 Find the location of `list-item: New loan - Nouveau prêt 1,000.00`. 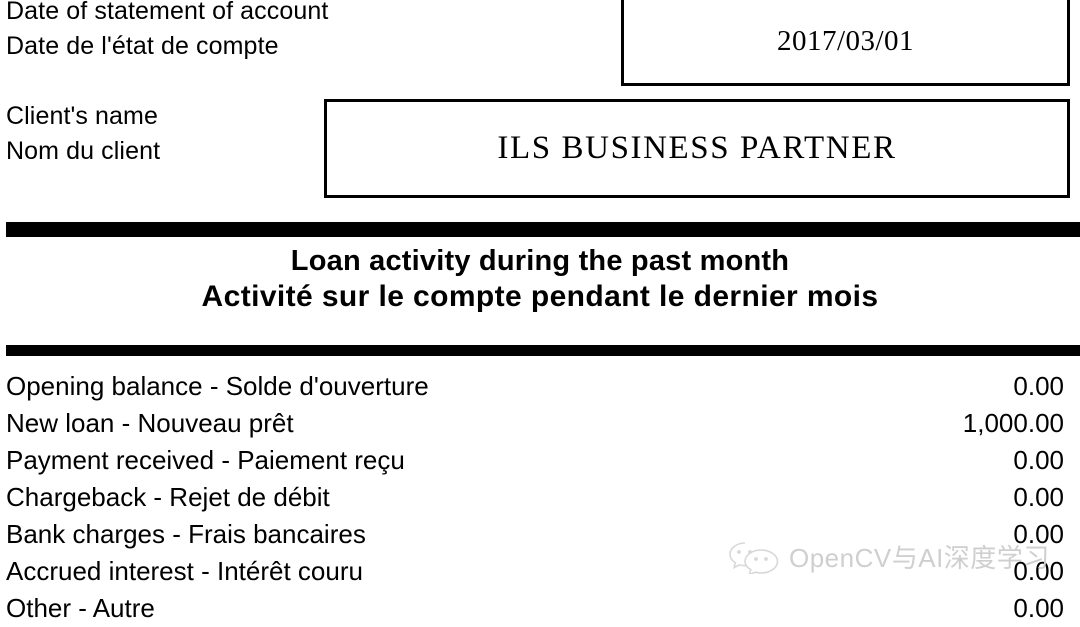

list-item: New loan - Nouveau prêt 1,000.00 is located at coordinates (540, 423).